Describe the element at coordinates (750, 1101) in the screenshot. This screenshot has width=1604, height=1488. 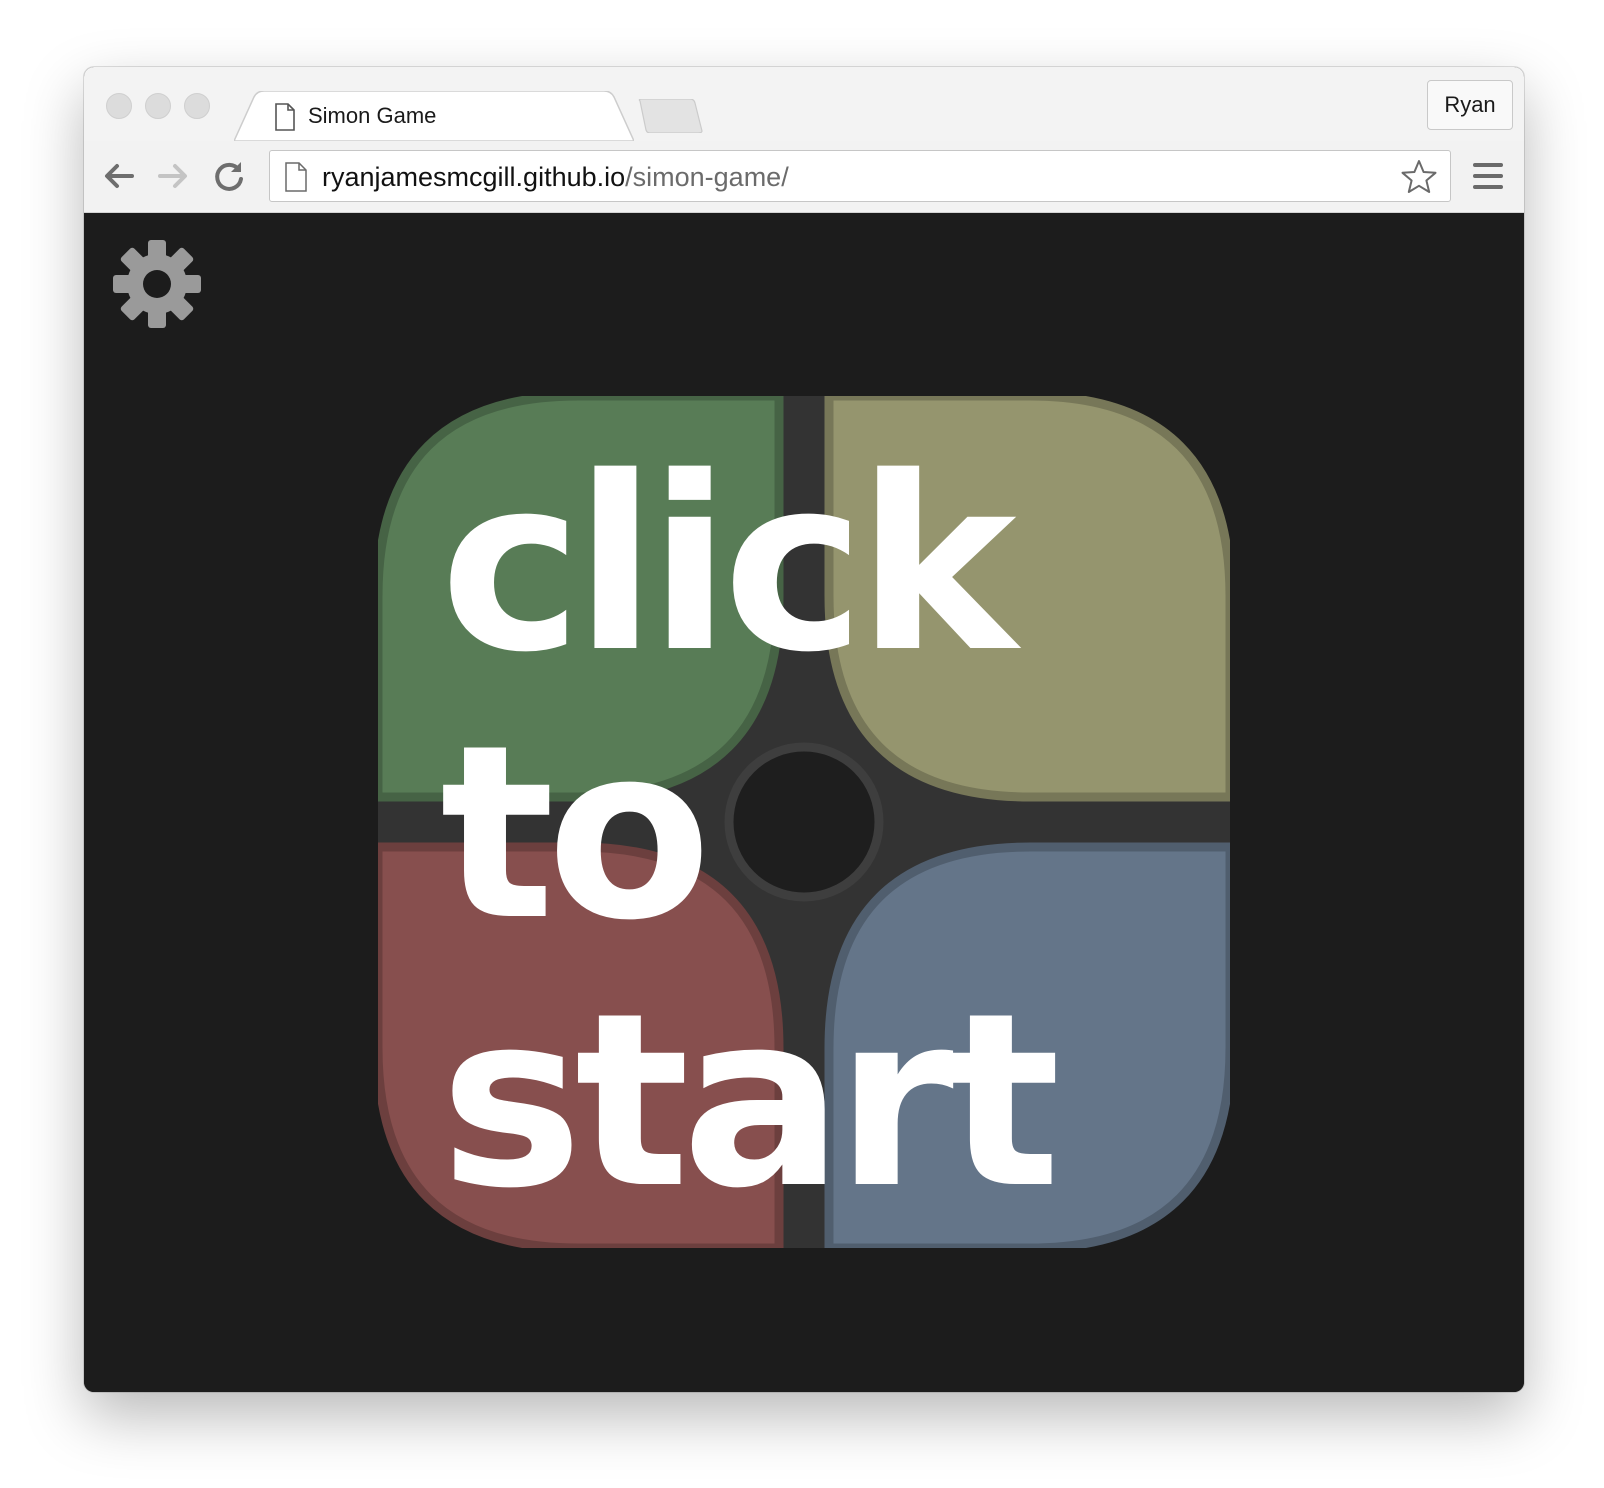
I see `start-prompt-line-3: start` at that location.